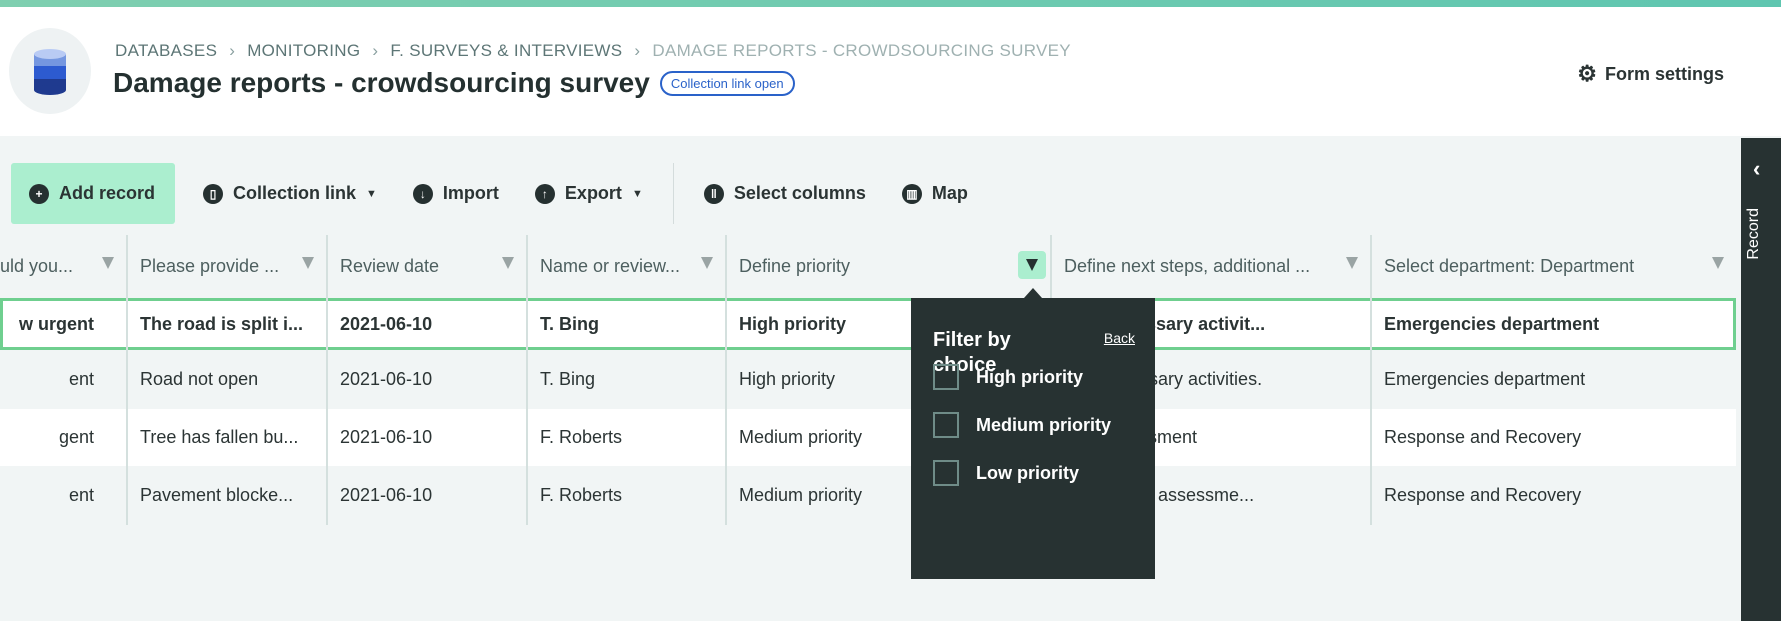 The image size is (1781, 621). I want to click on option-label: Low priority, so click(1027, 472).